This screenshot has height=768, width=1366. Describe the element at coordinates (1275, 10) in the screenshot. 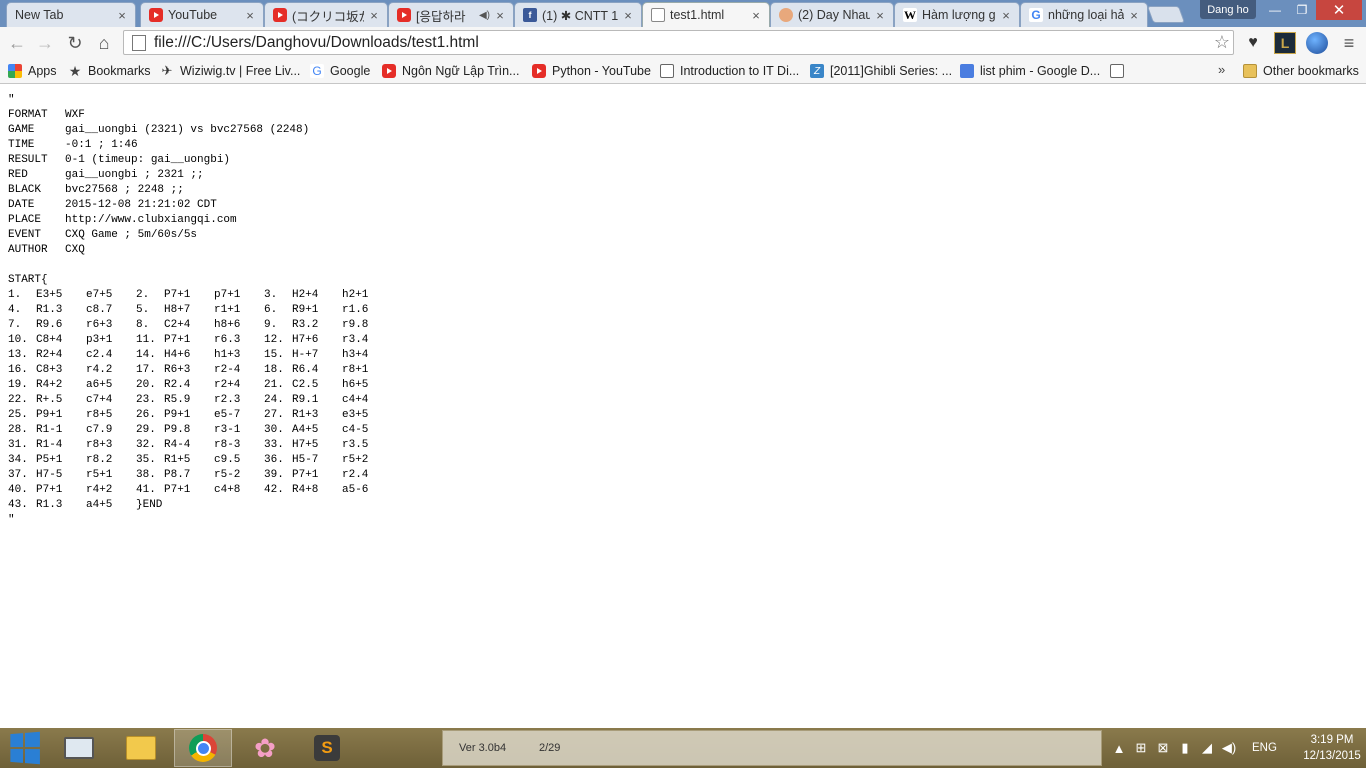

I see `minimize-button: —` at that location.